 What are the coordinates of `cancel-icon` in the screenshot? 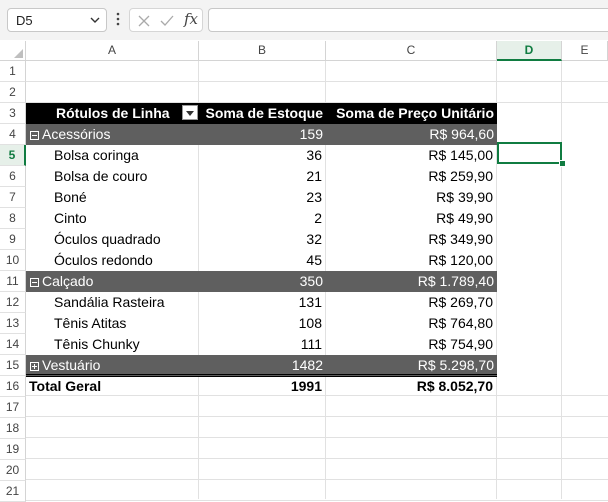 It's located at (144, 21).